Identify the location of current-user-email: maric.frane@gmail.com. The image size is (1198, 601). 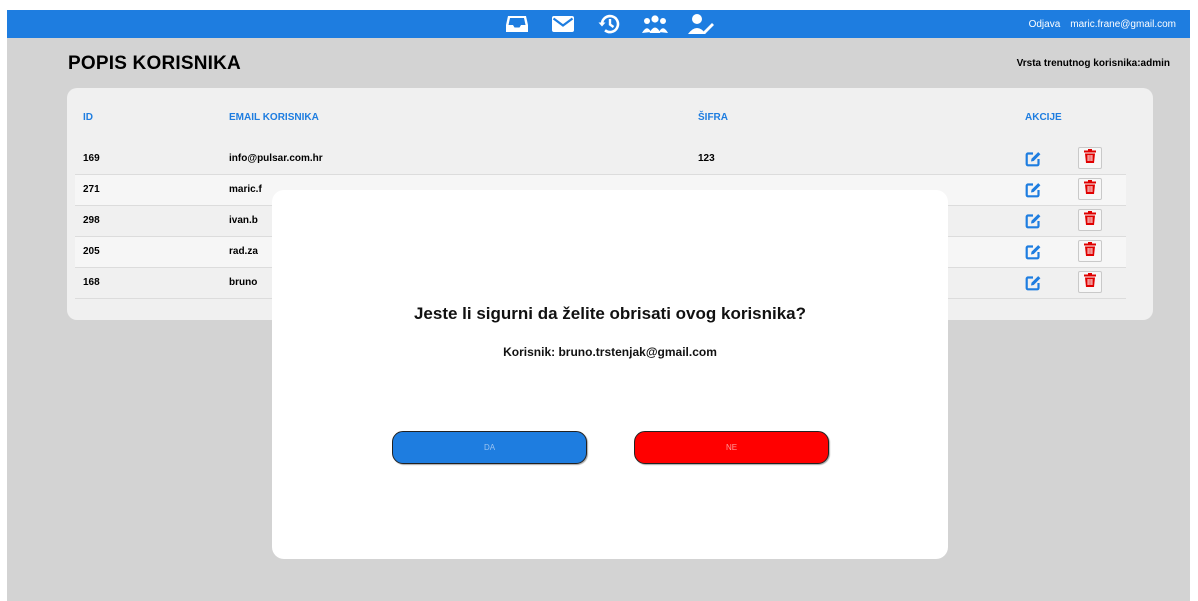
(1123, 24).